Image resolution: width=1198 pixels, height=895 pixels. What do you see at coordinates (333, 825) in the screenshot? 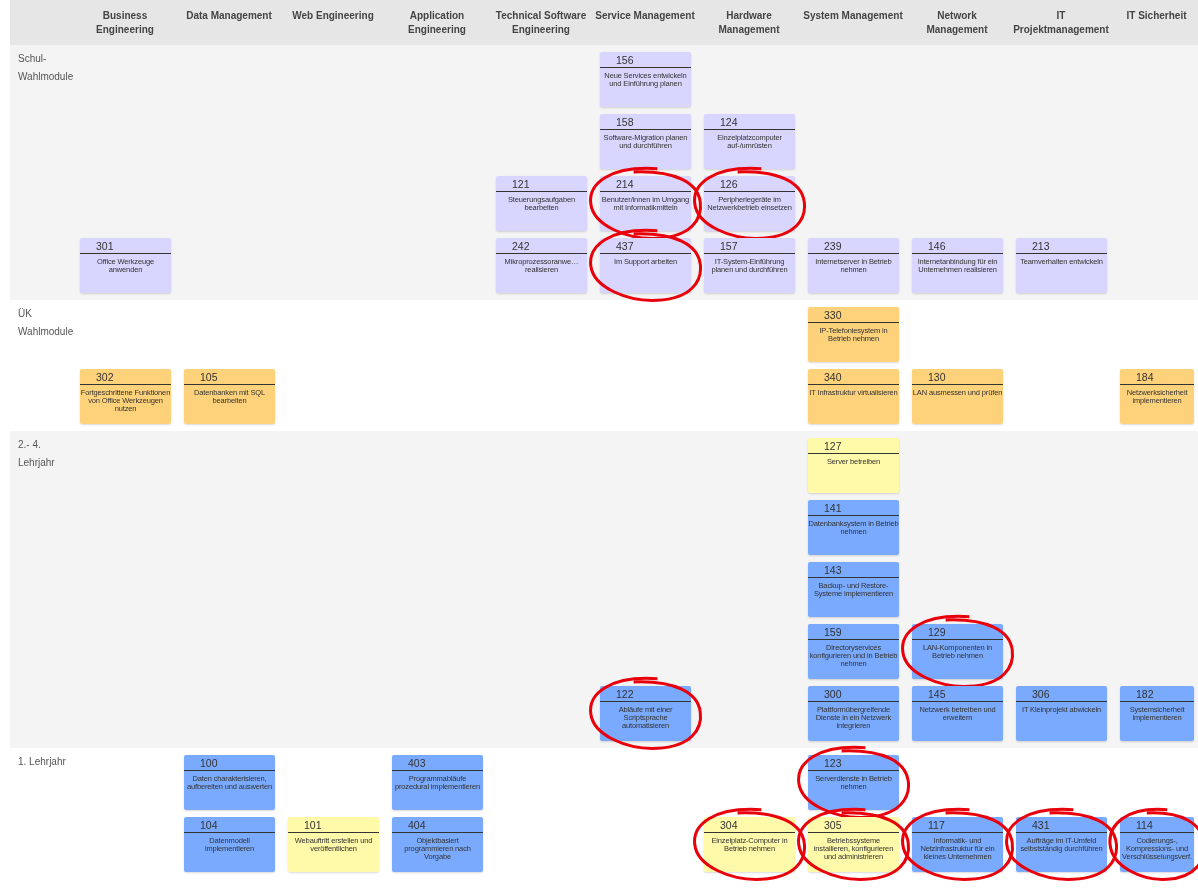
I see `module-number: 101` at bounding box center [333, 825].